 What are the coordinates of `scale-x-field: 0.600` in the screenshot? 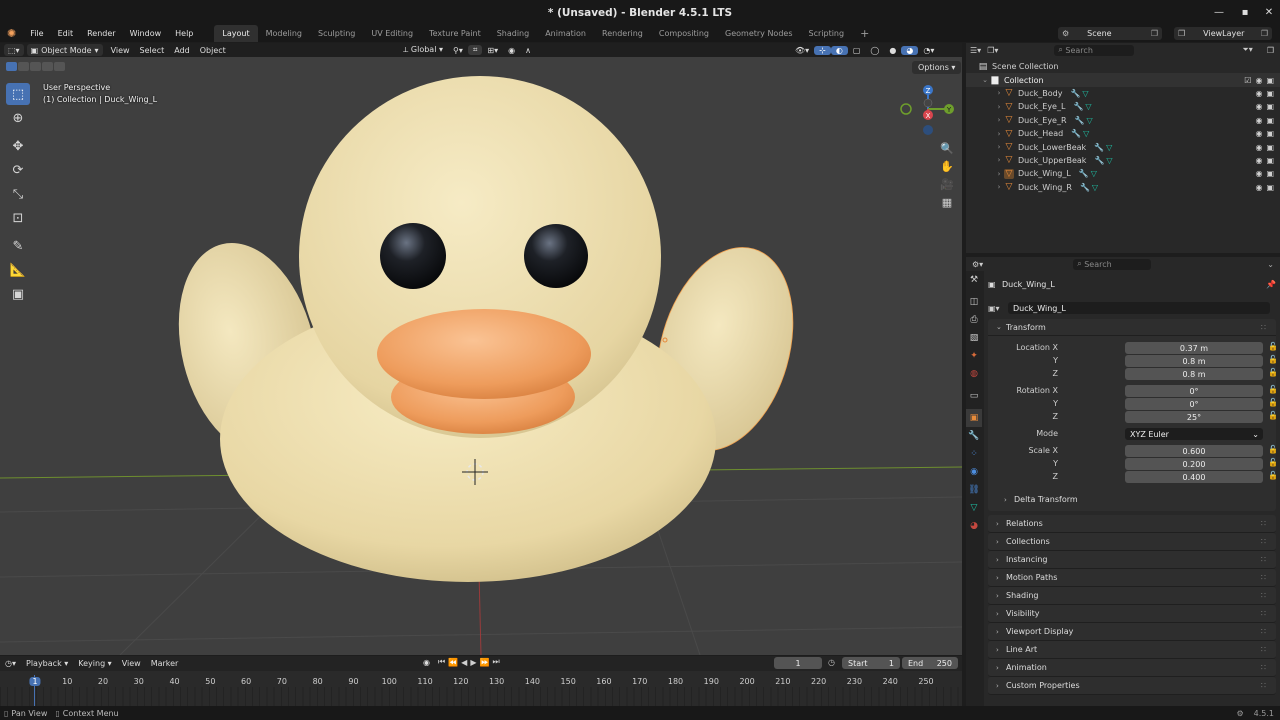 It's located at (1194, 451).